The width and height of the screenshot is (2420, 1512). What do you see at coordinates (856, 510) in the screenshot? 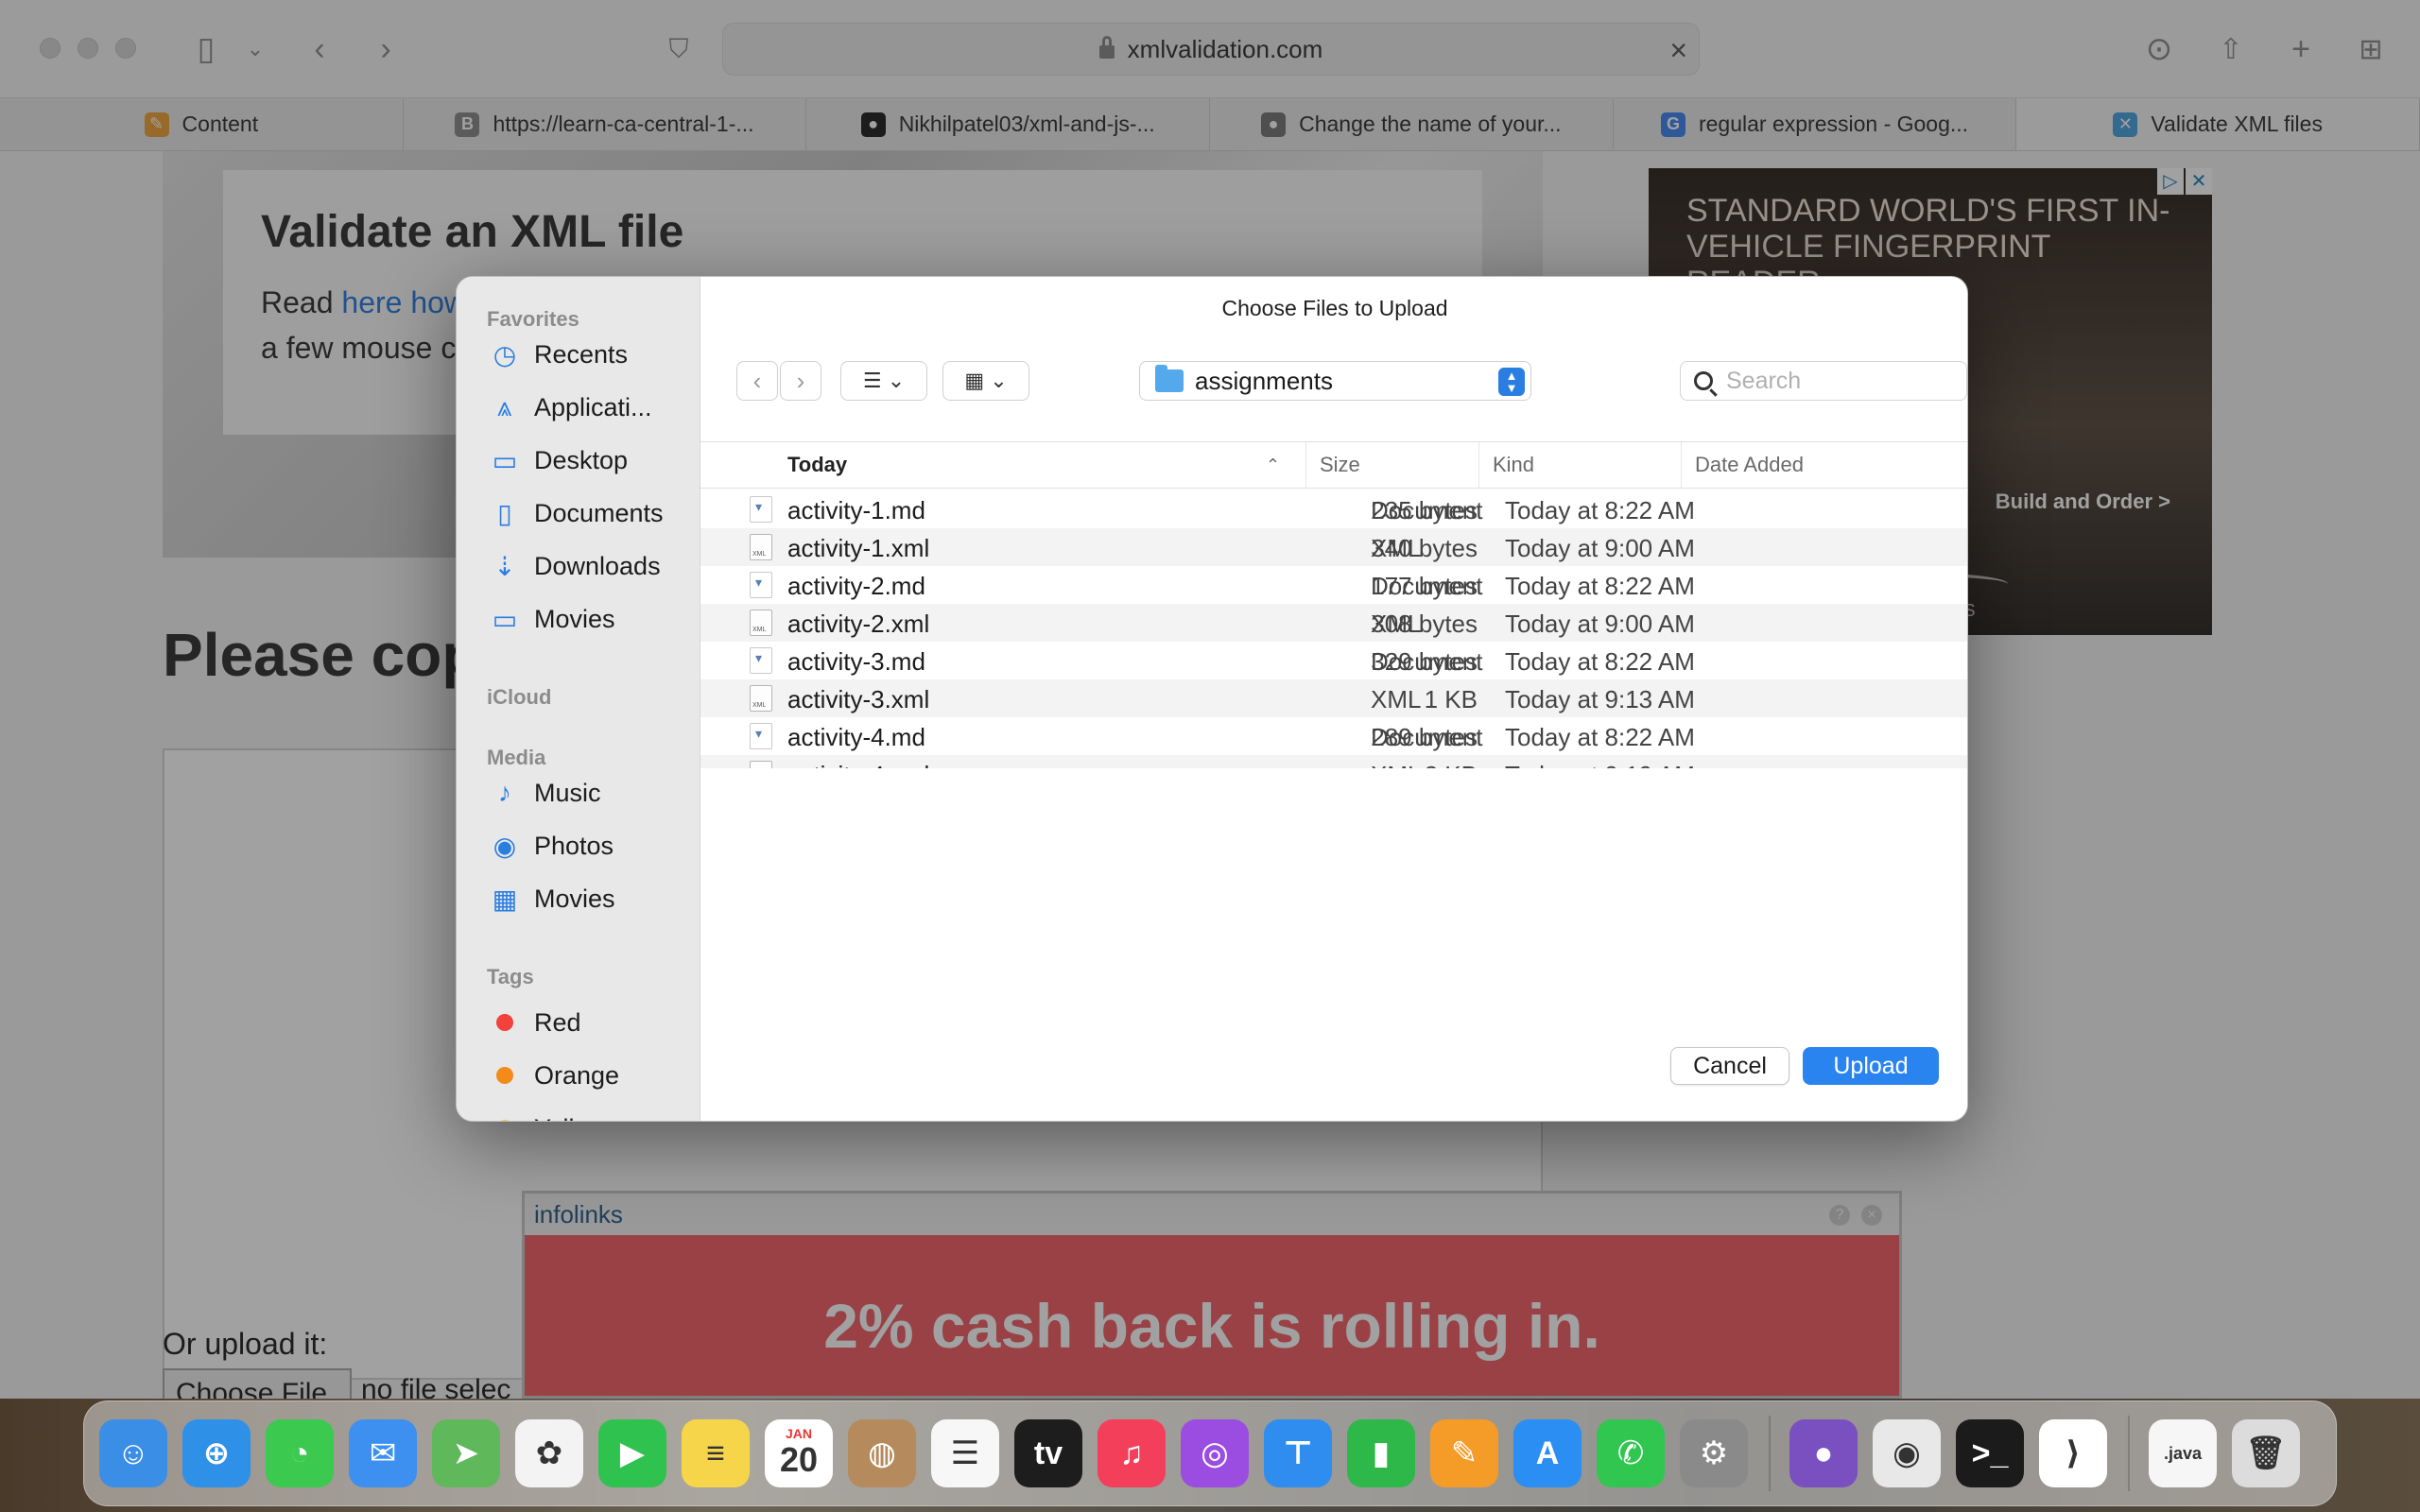
I see `file-name: activity-1.md` at bounding box center [856, 510].